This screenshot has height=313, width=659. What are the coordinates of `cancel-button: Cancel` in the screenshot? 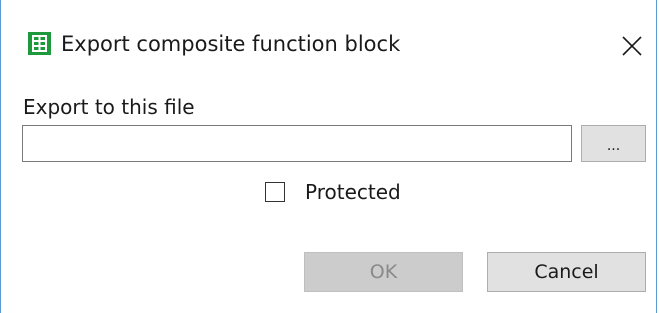 It's located at (566, 272).